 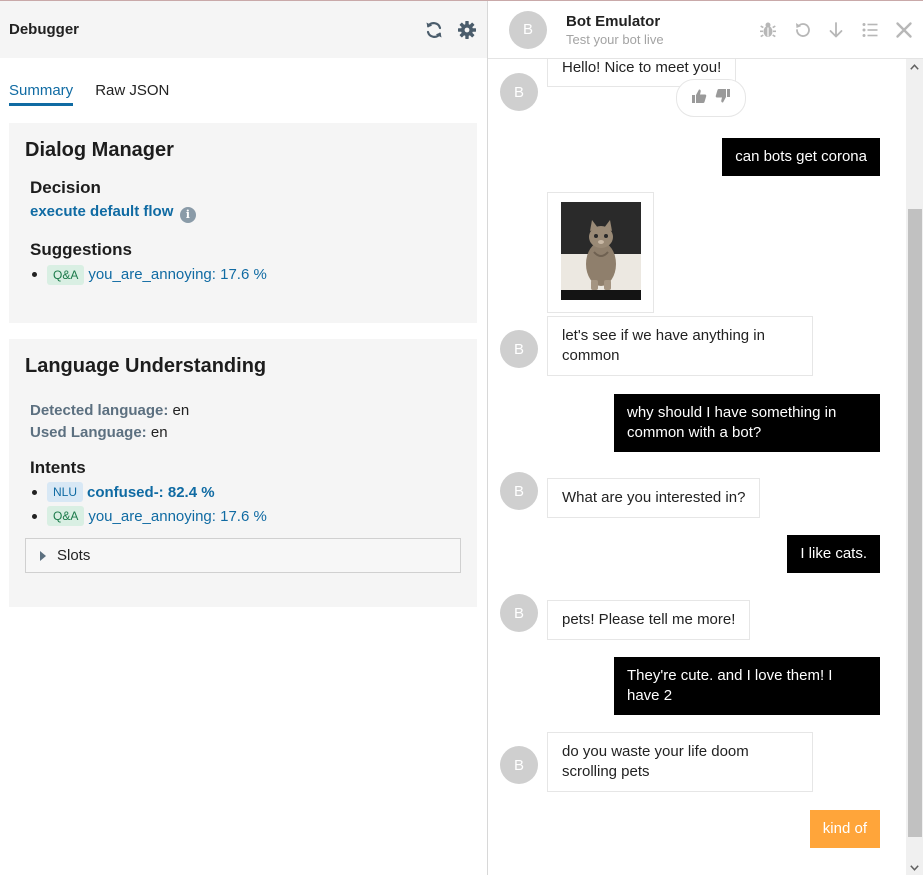 What do you see at coordinates (467, 30) in the screenshot?
I see `gear-icon` at bounding box center [467, 30].